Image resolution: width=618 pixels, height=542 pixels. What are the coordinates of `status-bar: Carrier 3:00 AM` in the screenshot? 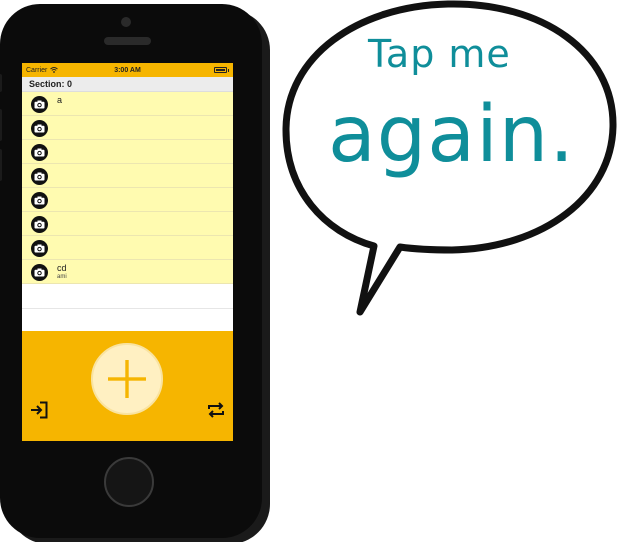 It's located at (127, 70).